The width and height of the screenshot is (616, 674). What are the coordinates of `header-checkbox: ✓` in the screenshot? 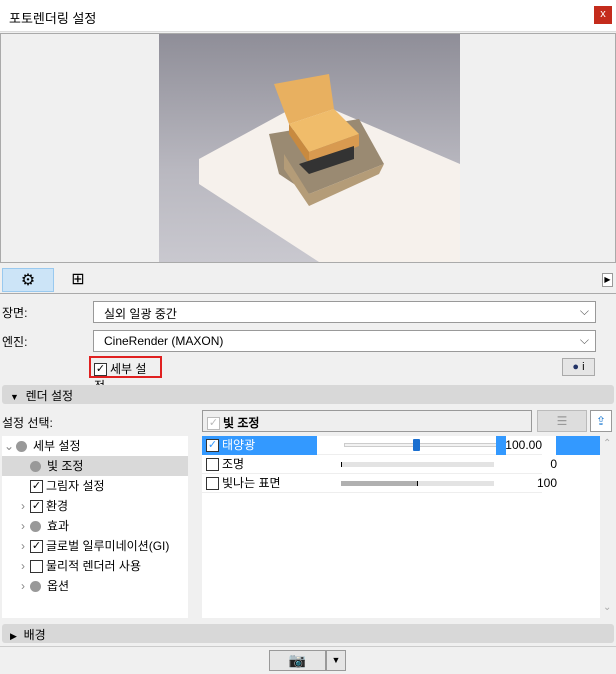 It's located at (213, 424).